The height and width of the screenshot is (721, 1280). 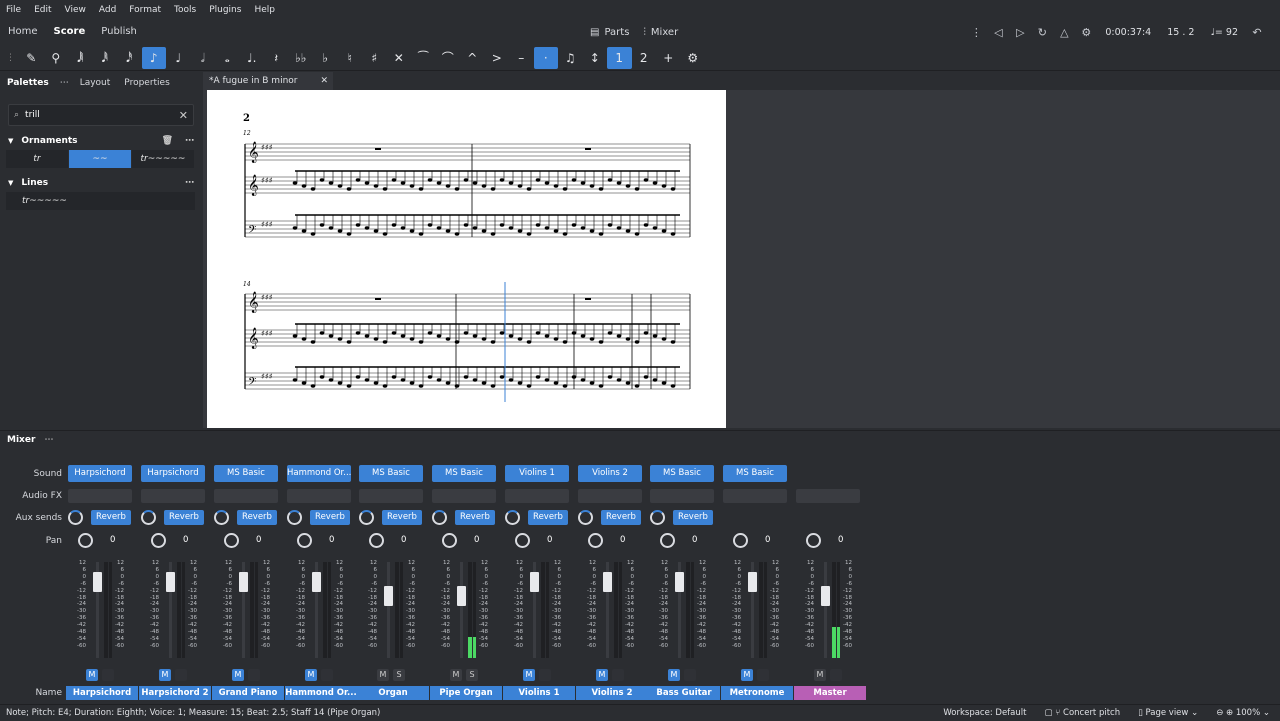 I want to click on zoom-out-icon: ⊖, so click(x=1219, y=713).